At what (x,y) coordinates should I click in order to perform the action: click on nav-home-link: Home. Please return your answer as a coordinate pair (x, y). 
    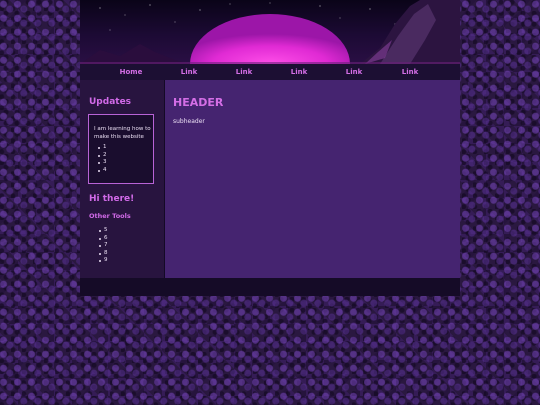
    Looking at the image, I should click on (131, 72).